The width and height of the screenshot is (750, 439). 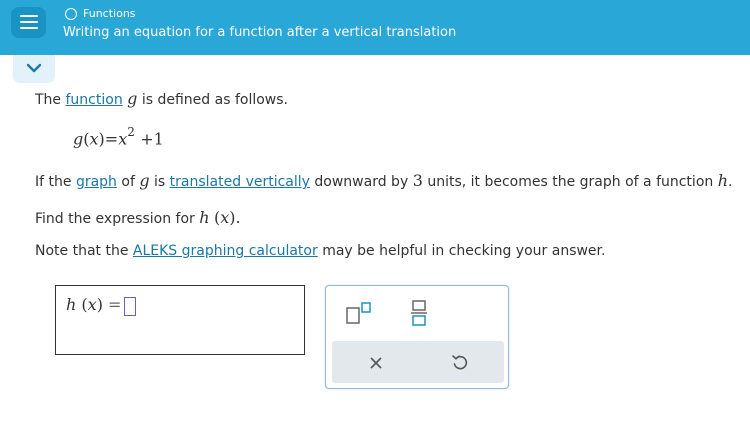 I want to click on fraction-button, so click(x=419, y=313).